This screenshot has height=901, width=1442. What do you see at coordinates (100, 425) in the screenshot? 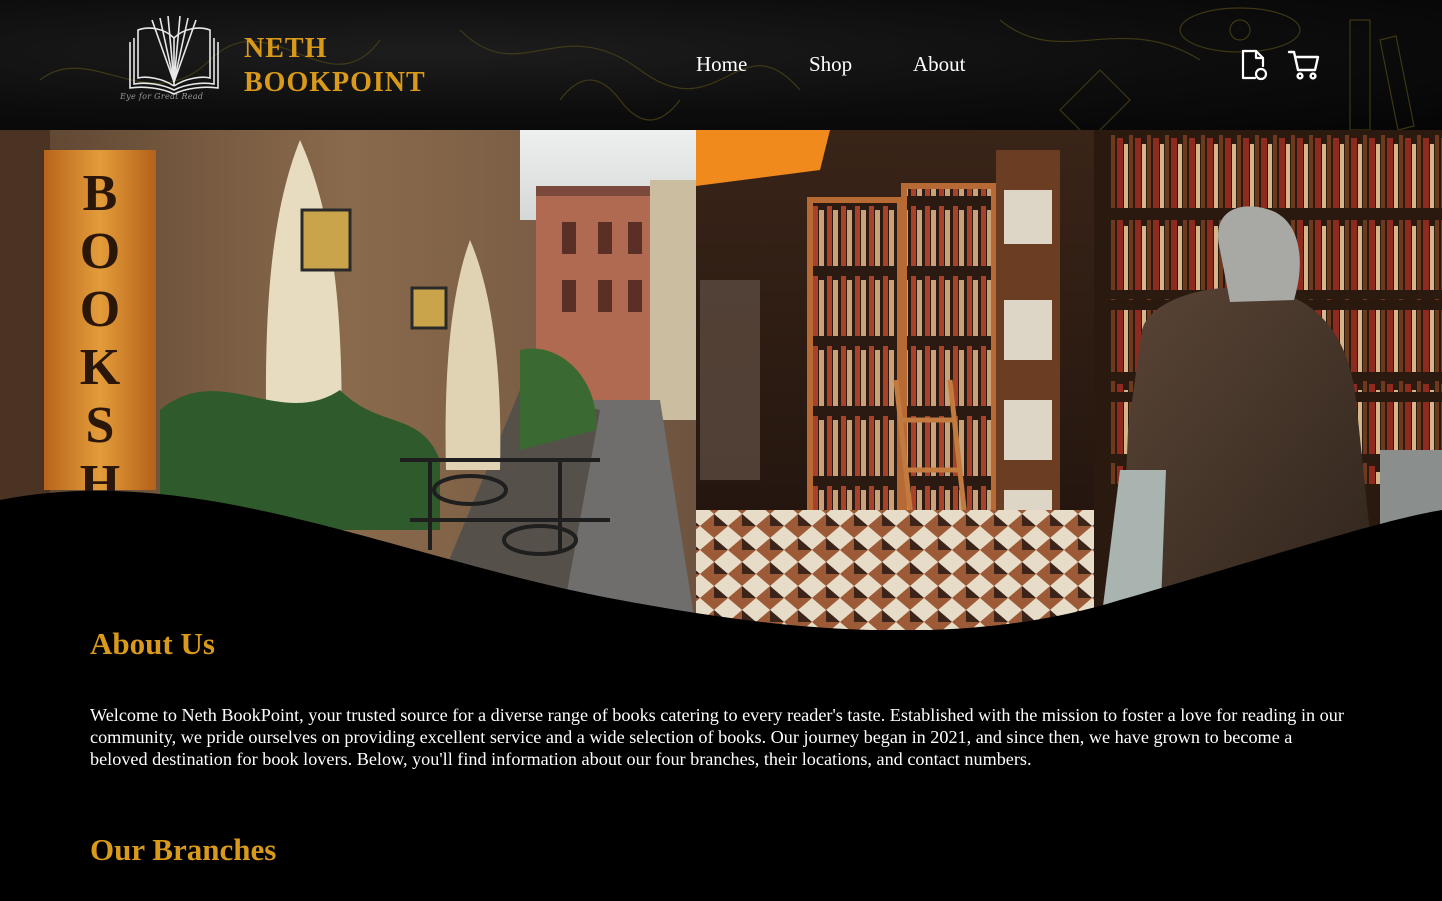
I see `svg-text: S` at bounding box center [100, 425].